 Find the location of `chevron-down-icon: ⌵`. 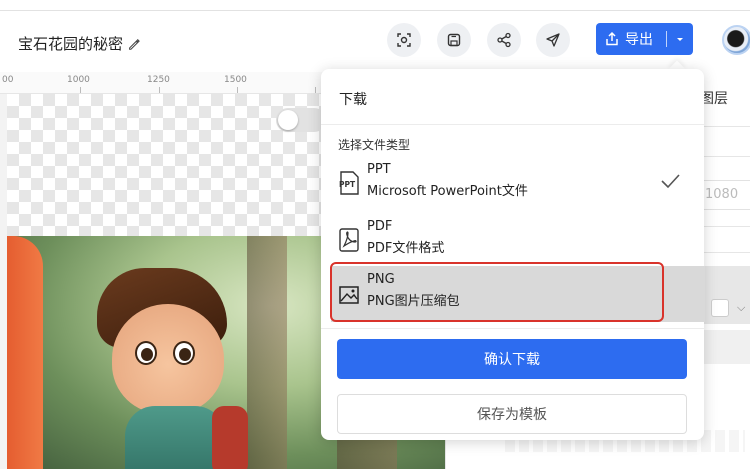

chevron-down-icon: ⌵ is located at coordinates (741, 308).